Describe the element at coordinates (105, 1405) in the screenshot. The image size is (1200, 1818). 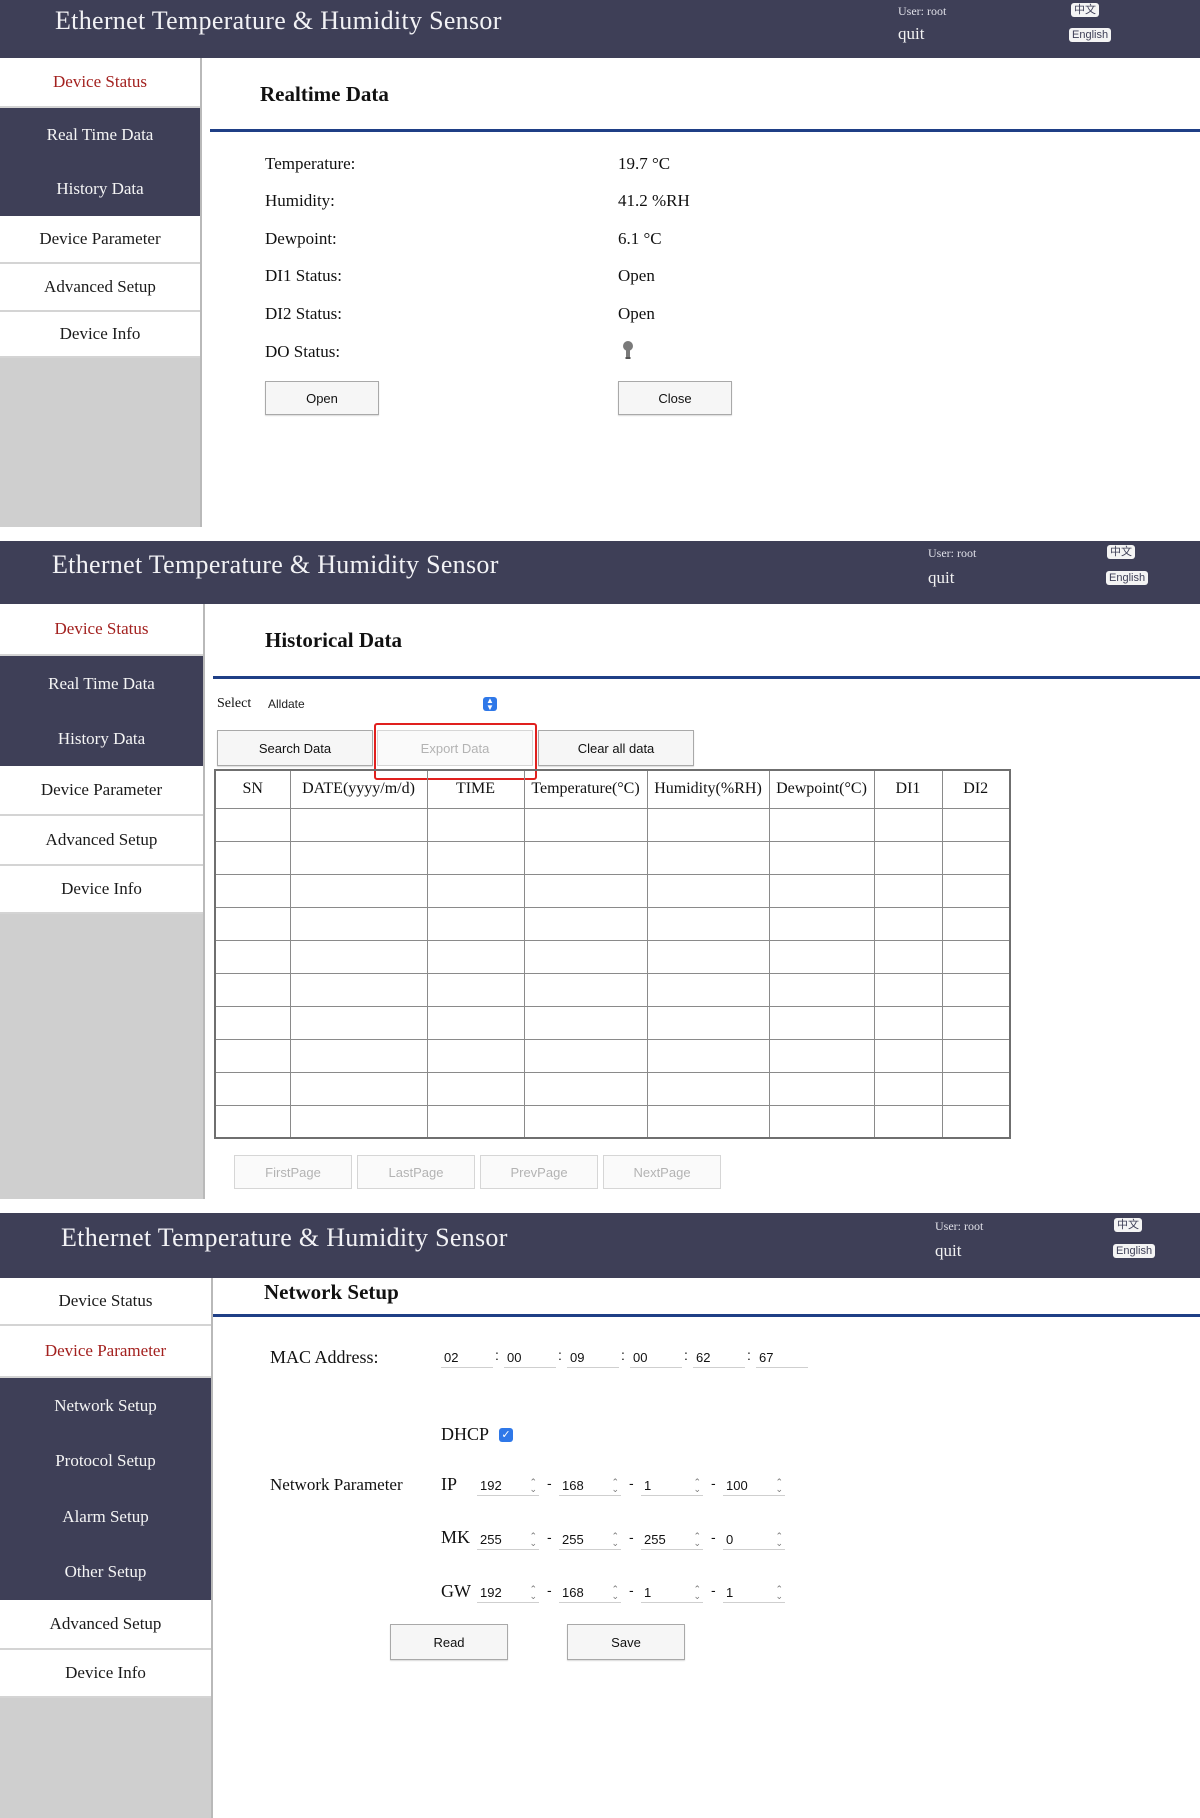
I see `nav-network-setup: Network Setup` at that location.